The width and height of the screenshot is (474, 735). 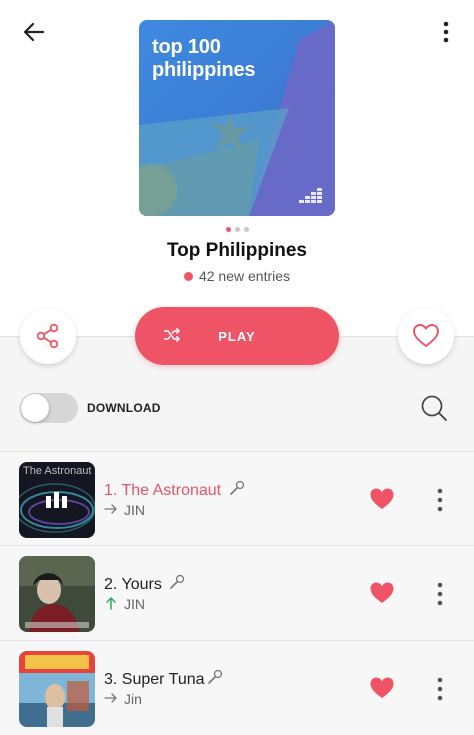 I want to click on more-options-button, so click(x=446, y=32).